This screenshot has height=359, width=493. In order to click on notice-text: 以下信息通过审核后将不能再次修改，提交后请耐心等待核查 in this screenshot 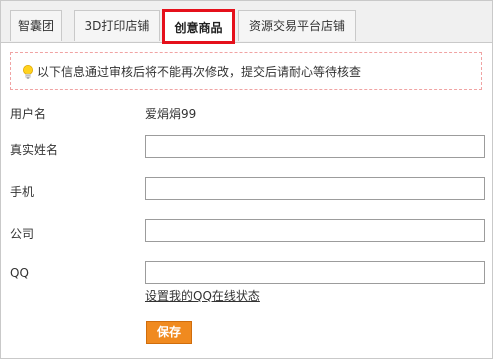, I will do `click(199, 72)`.